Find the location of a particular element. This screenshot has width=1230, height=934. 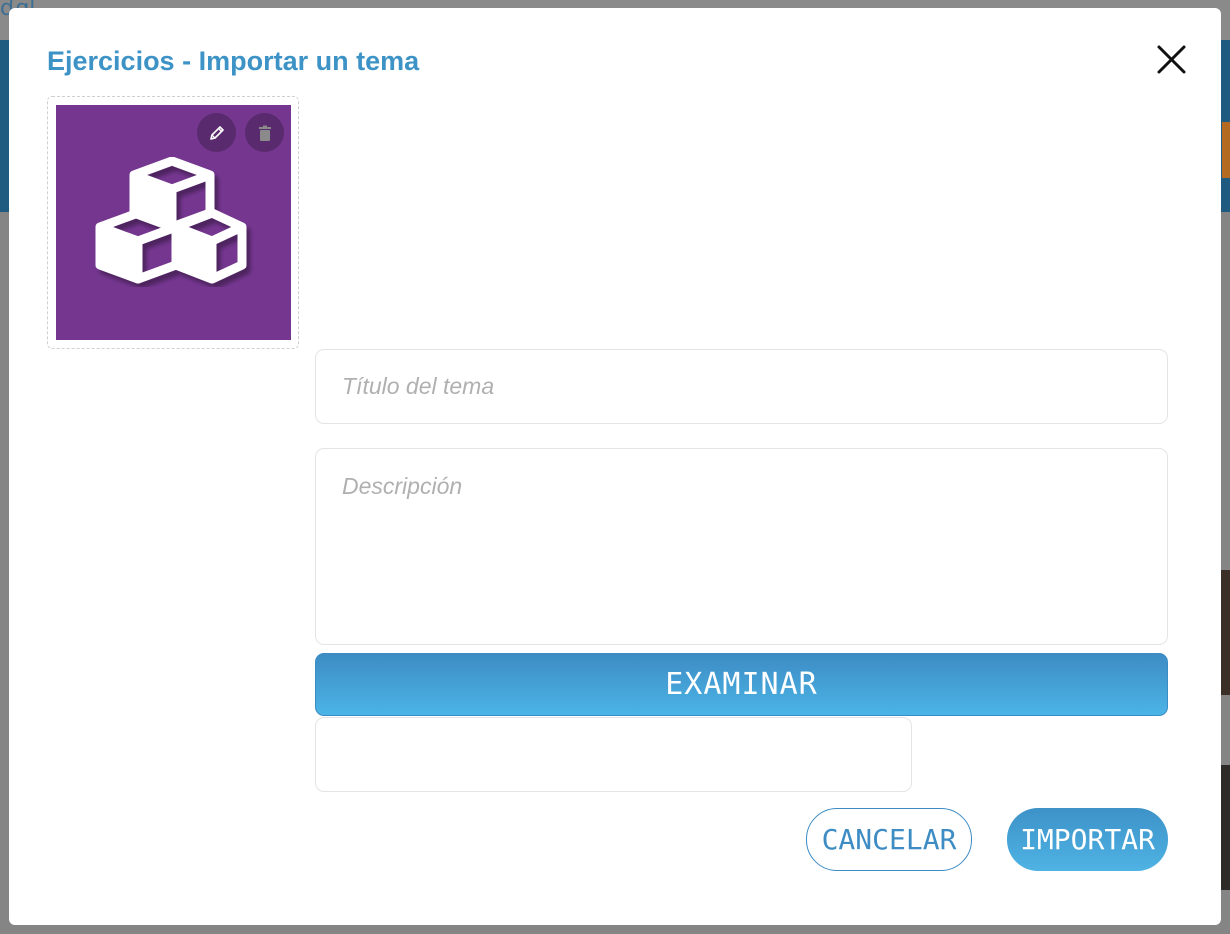

pencil-icon is located at coordinates (216, 132).